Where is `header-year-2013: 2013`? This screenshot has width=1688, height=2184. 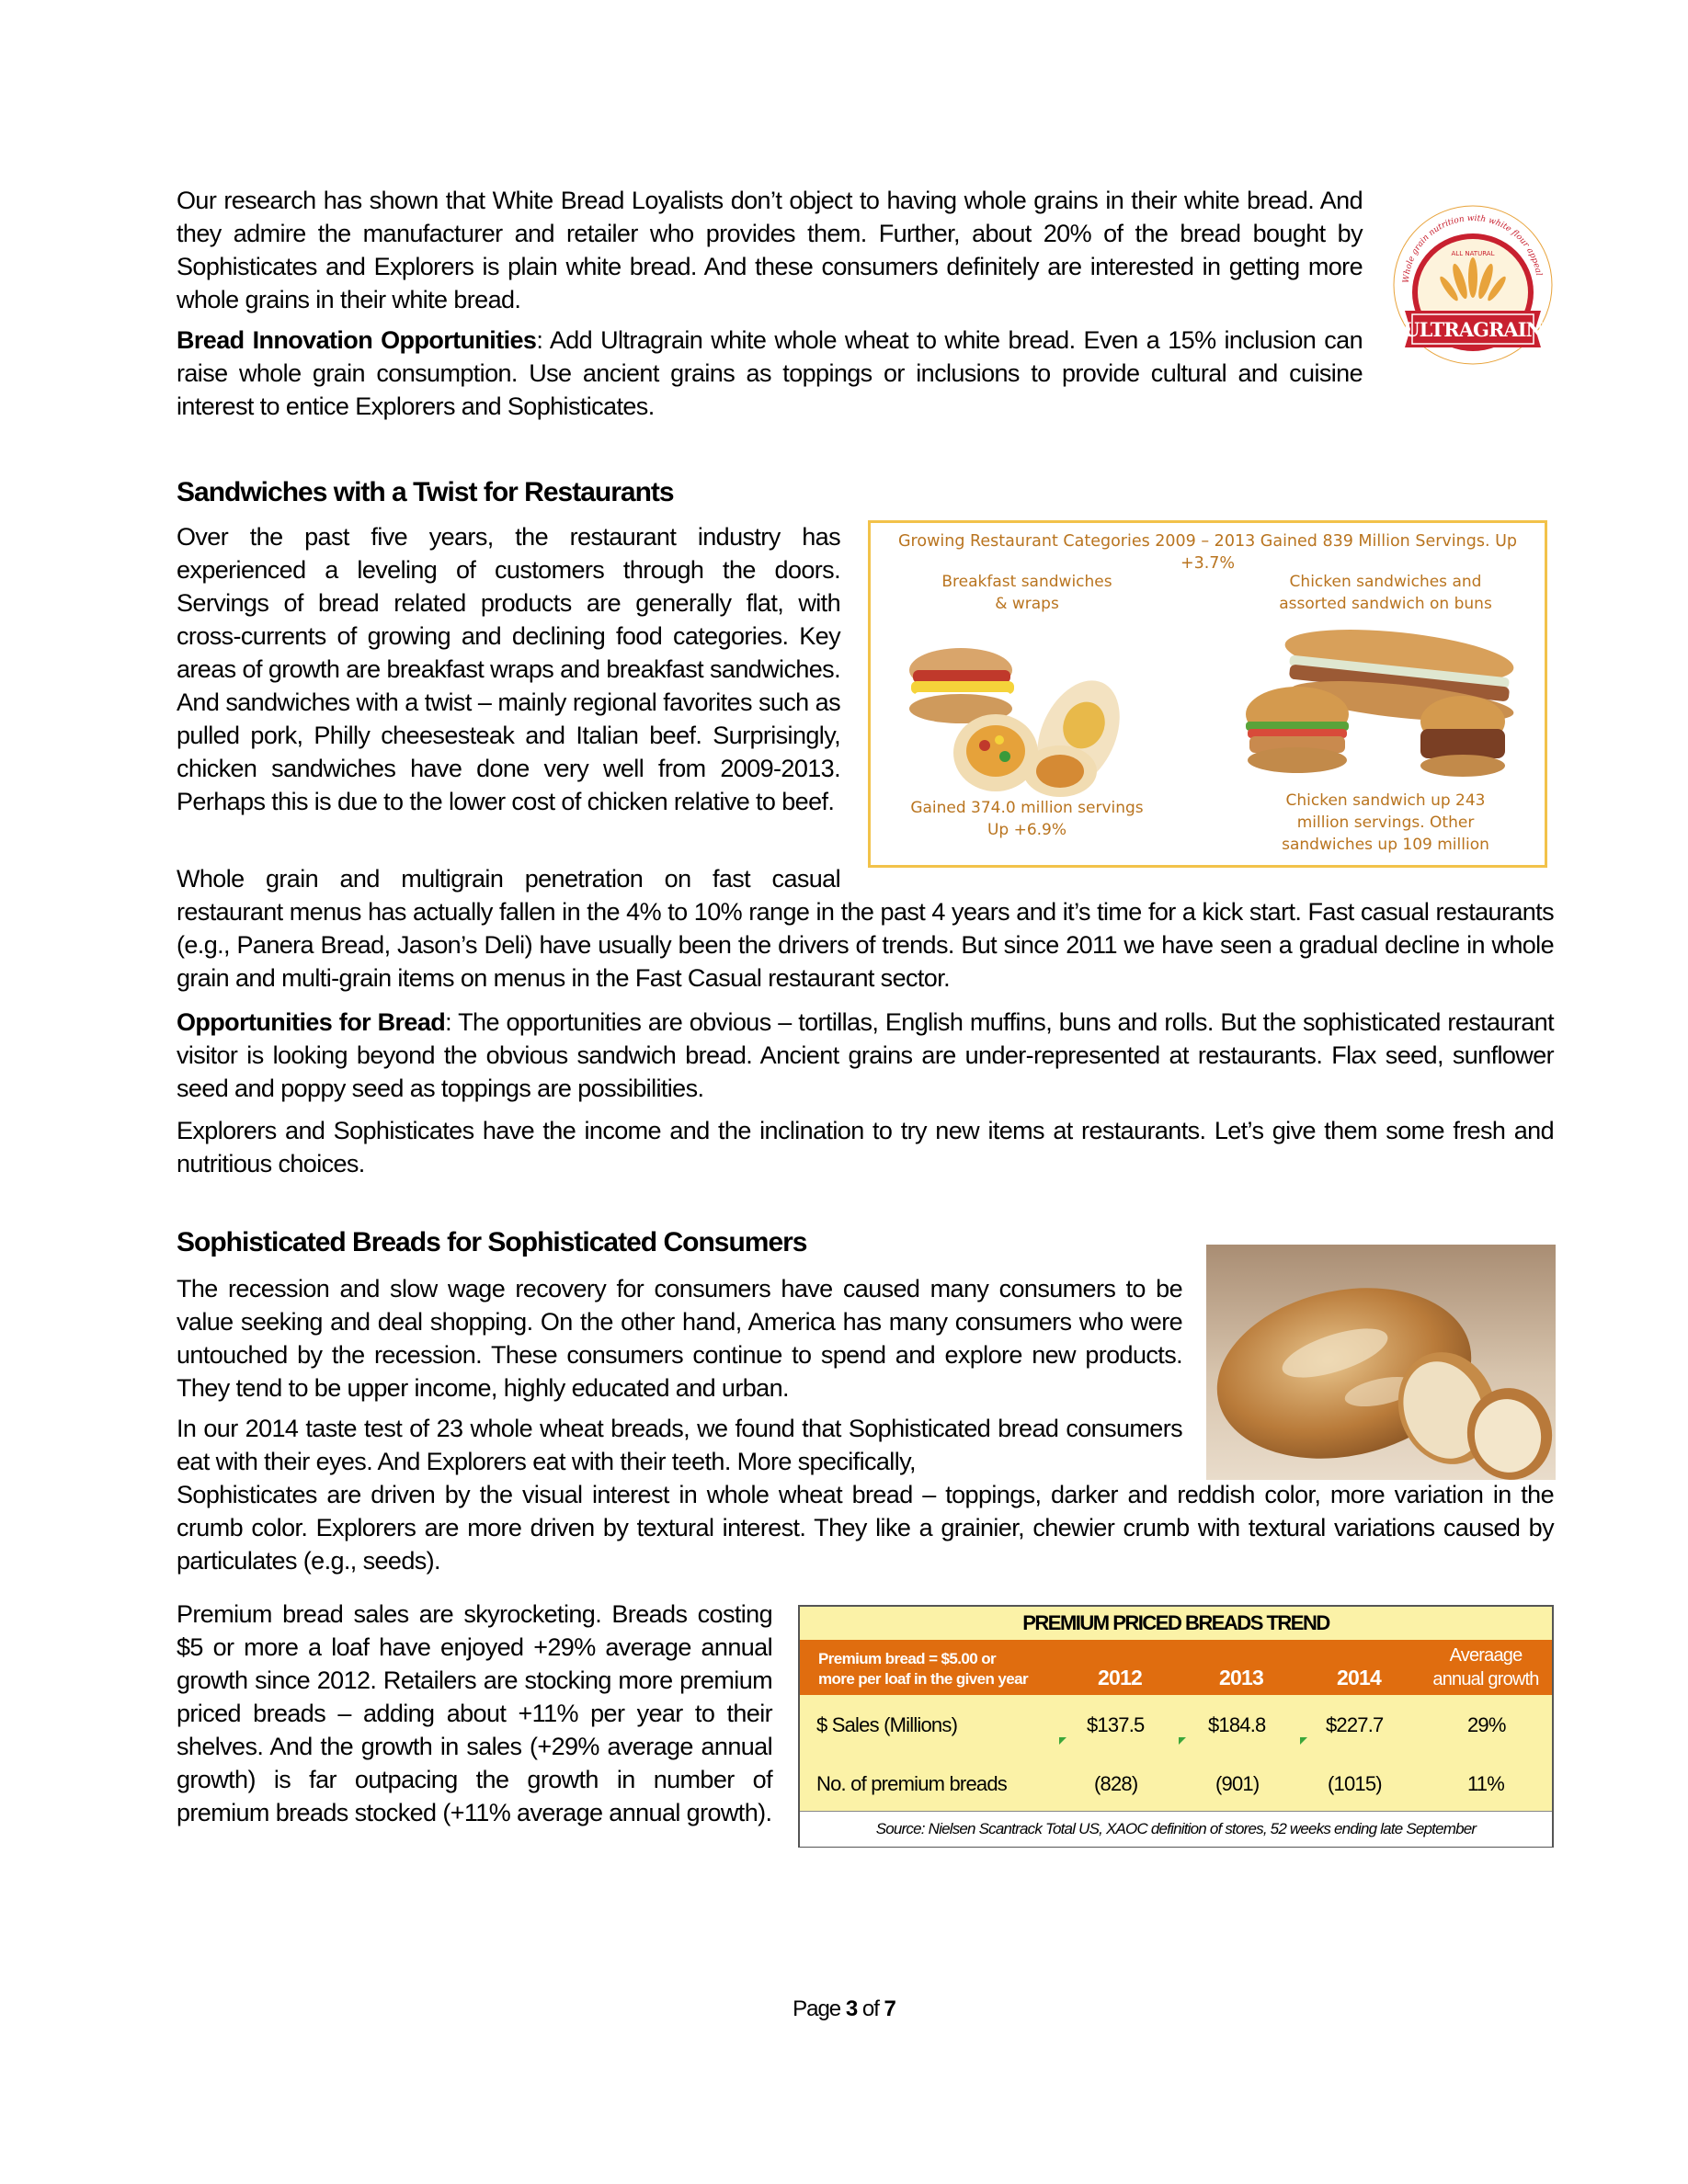 header-year-2013: 2013 is located at coordinates (1242, 1677).